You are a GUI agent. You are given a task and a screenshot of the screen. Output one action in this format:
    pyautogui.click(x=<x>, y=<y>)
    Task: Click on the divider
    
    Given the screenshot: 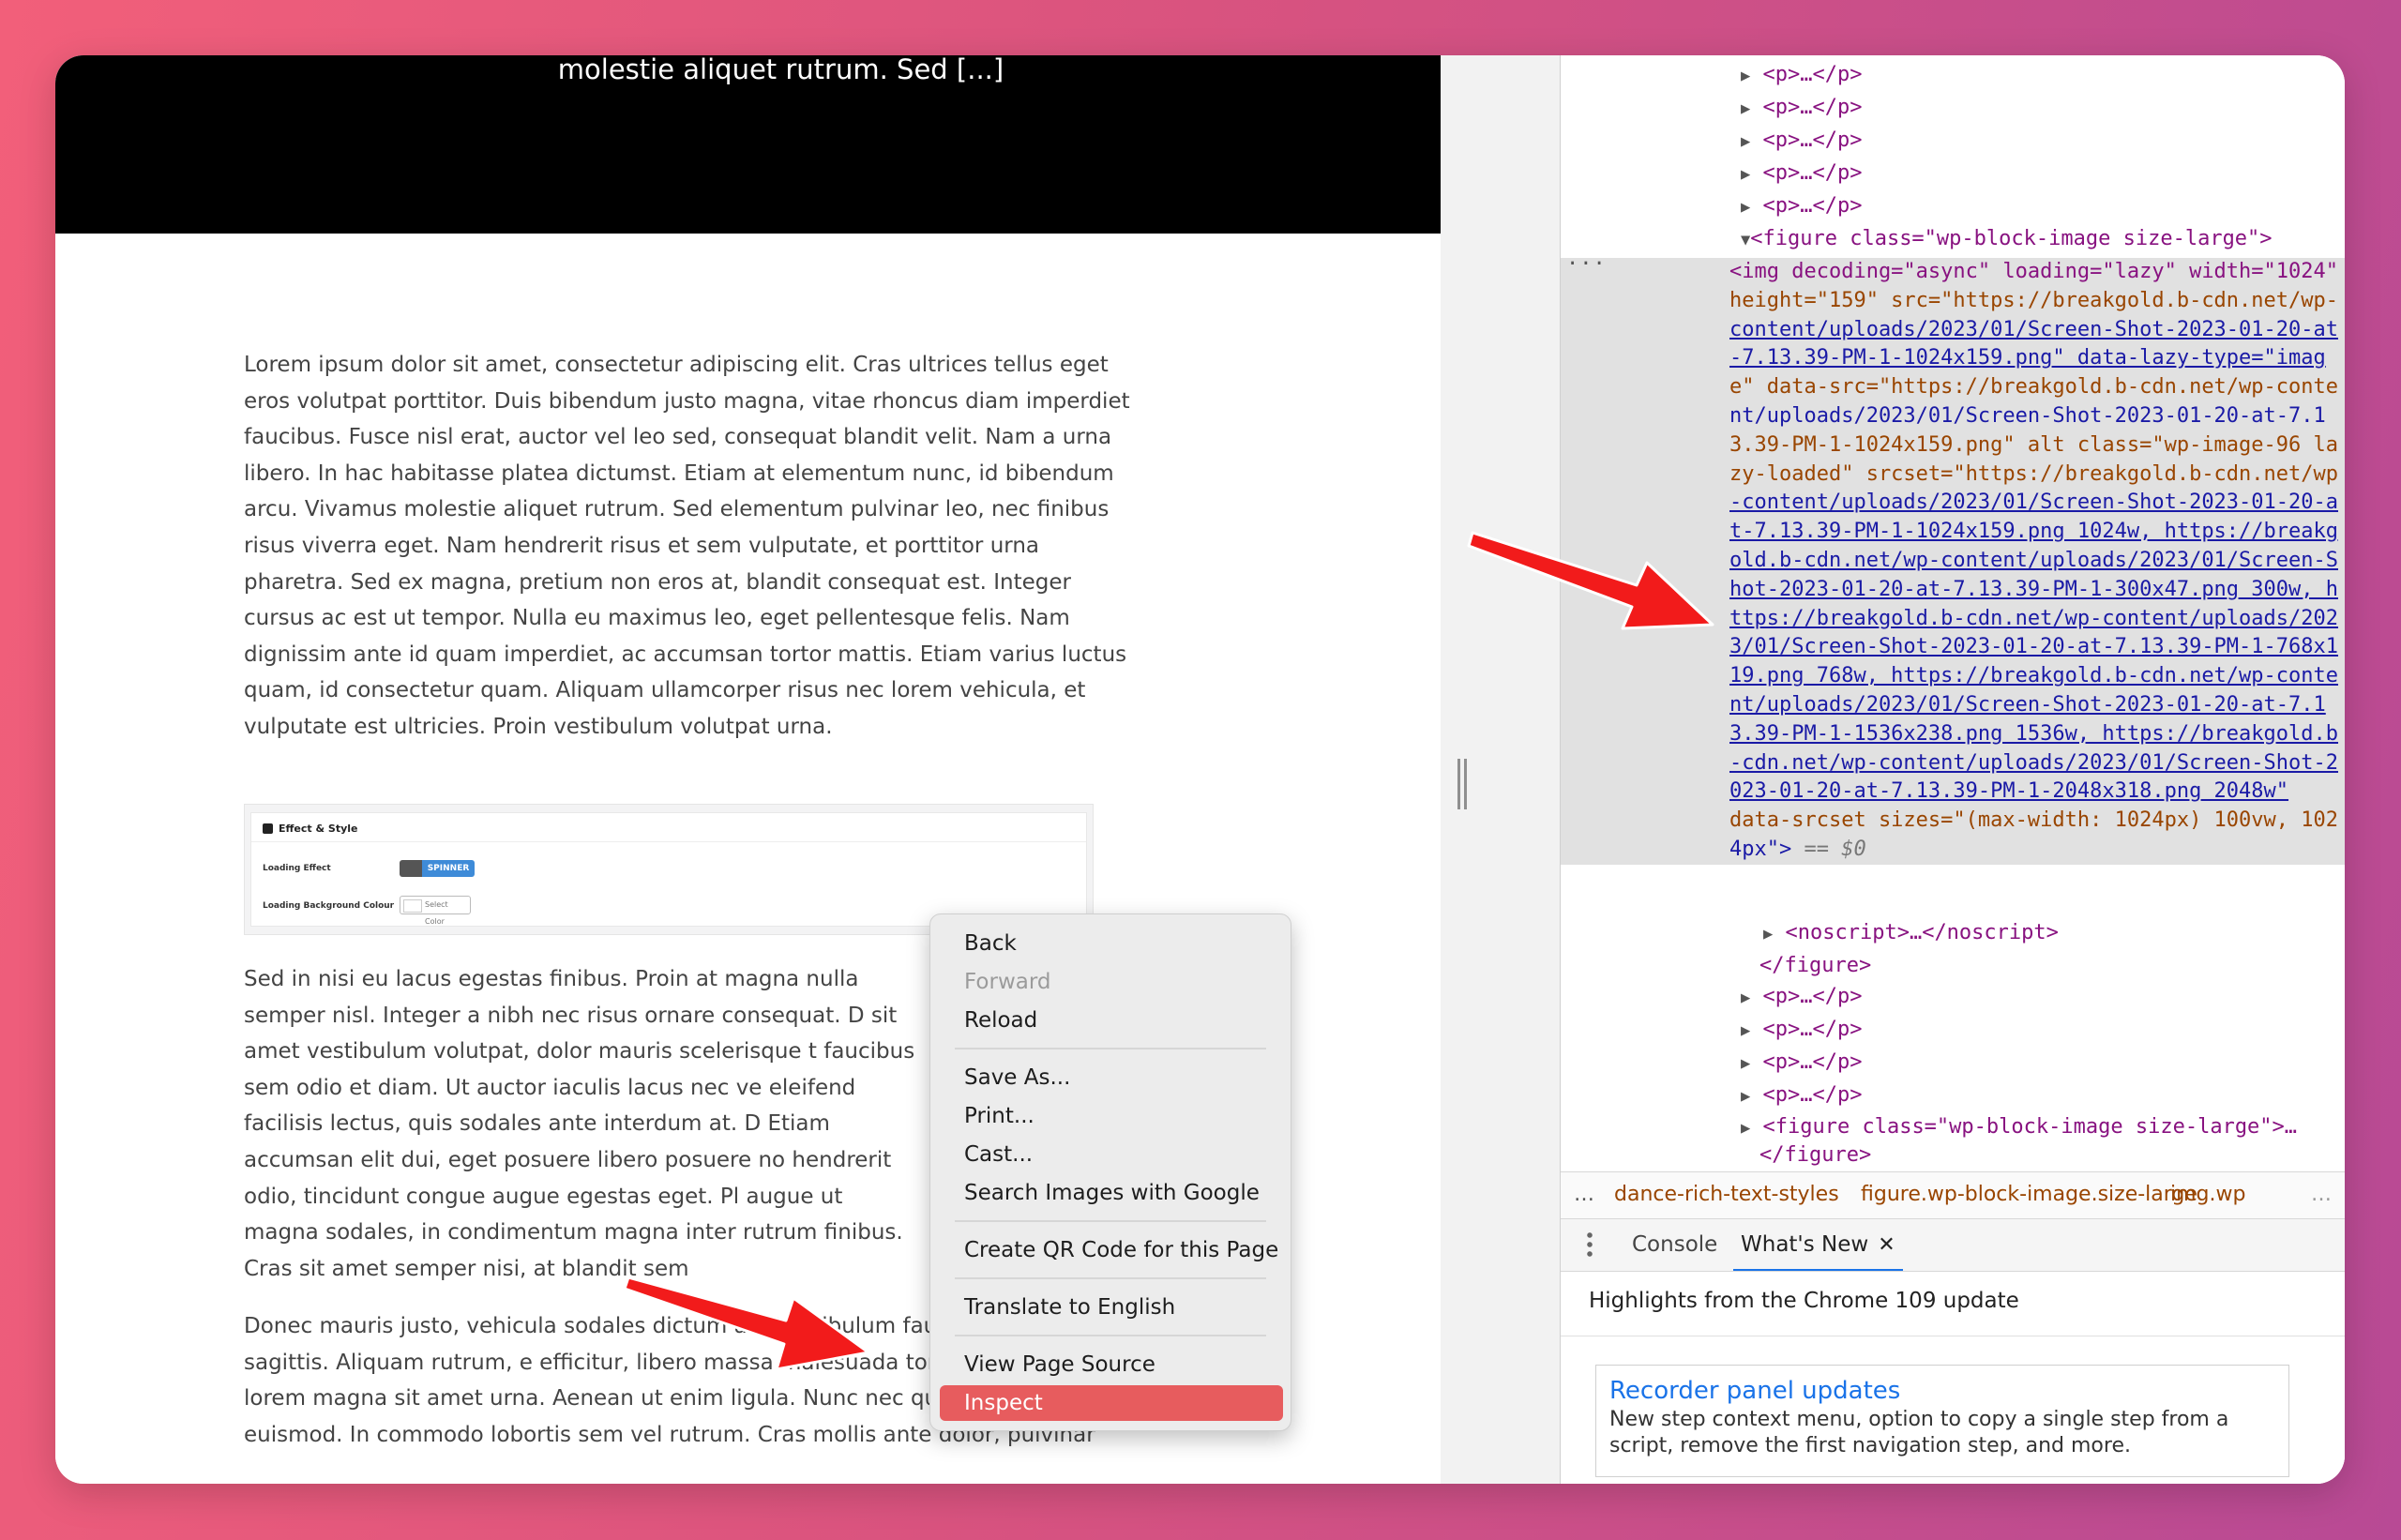 What is the action you would take?
    pyautogui.click(x=668, y=841)
    